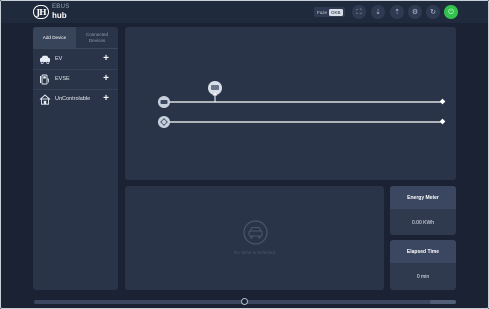 The height and width of the screenshot is (309, 489). I want to click on tab-add-device: Add Device, so click(54, 37).